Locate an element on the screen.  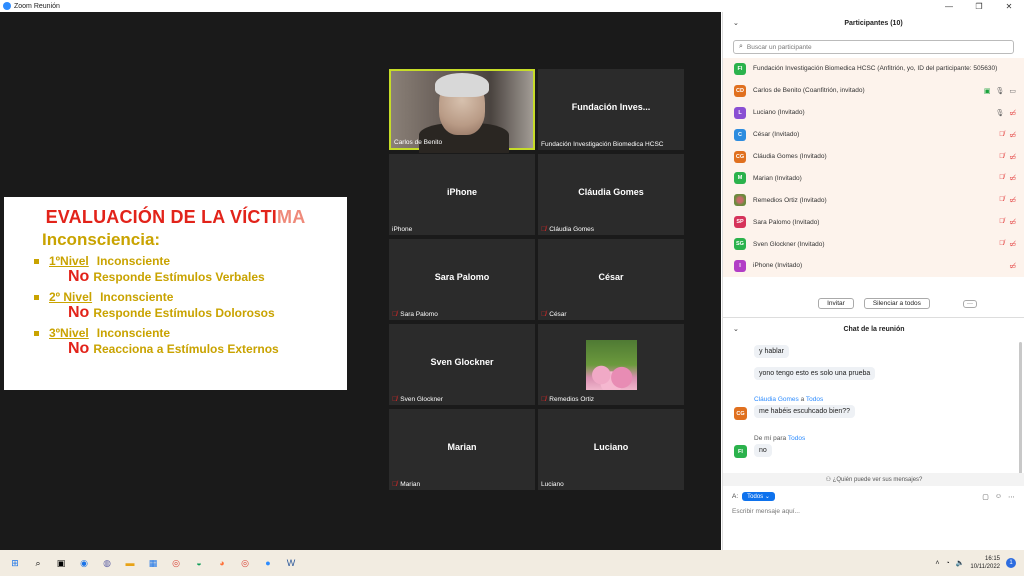
system-tray: ˄ ◔ 🔈 16:15 10/11/2022 1 is located at coordinates (975, 563).